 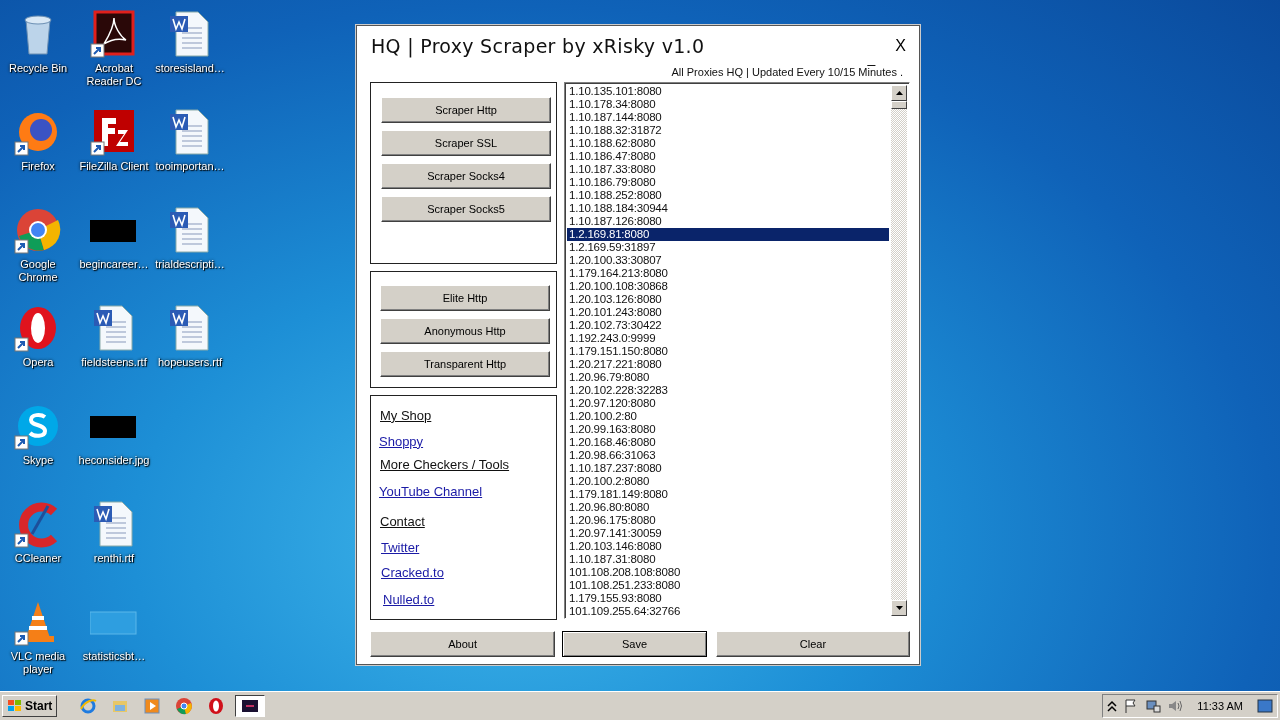 What do you see at coordinates (812, 644) in the screenshot?
I see `action-button: Clear` at bounding box center [812, 644].